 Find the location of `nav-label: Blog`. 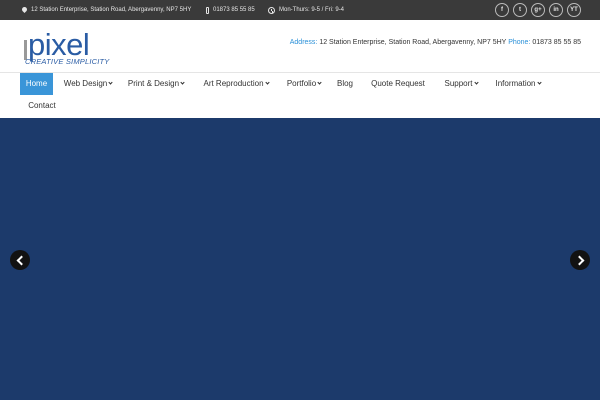

nav-label: Blog is located at coordinates (344, 83).